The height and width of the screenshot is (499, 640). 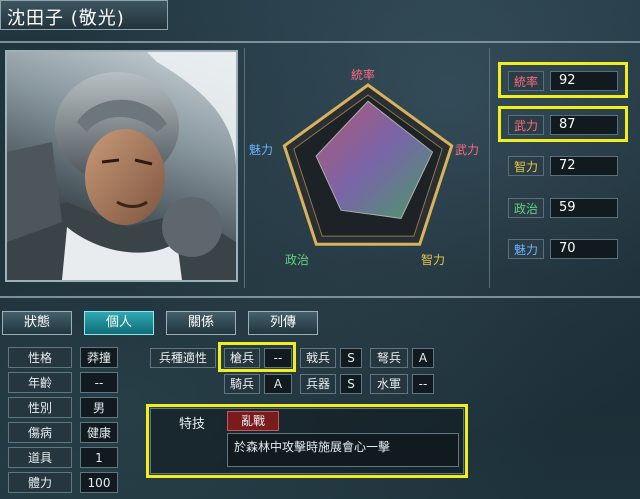 I want to click on stat-value: 72, so click(x=584, y=166).